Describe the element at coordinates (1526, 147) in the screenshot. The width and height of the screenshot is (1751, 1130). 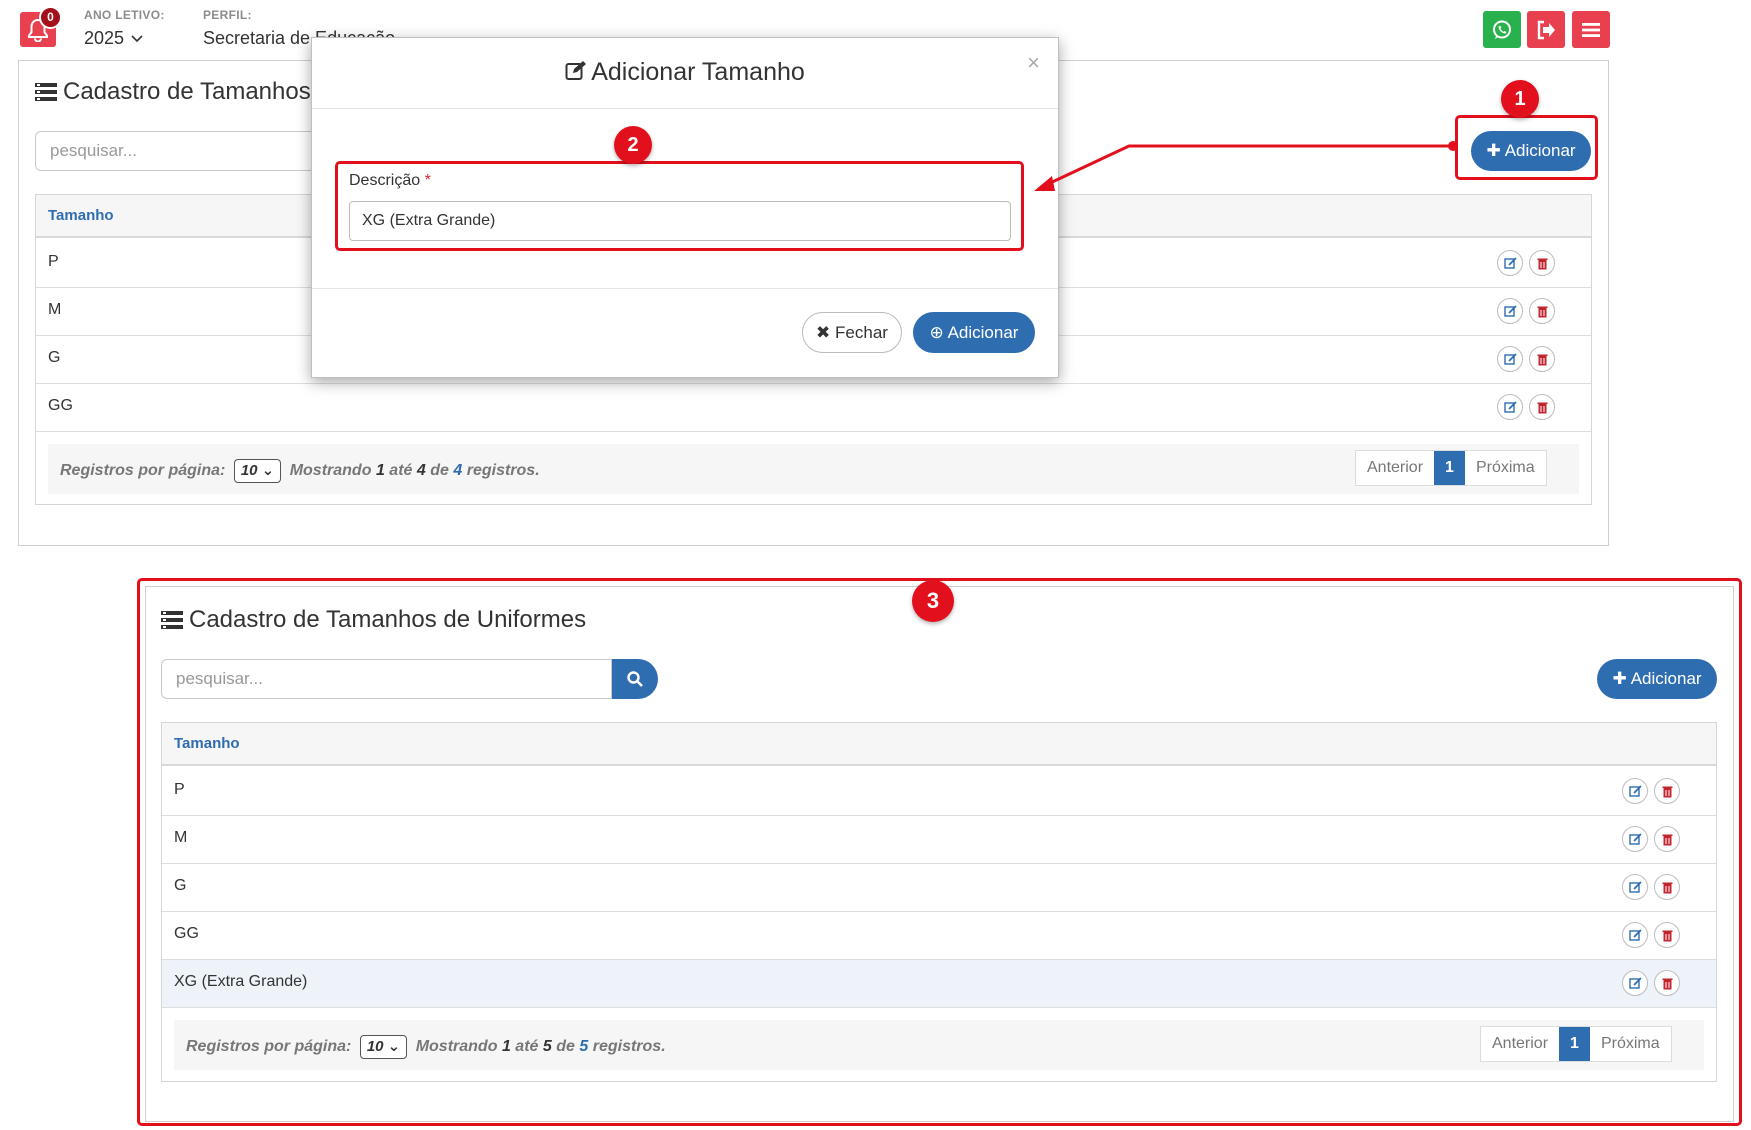
I see `annotation-box-step1` at that location.